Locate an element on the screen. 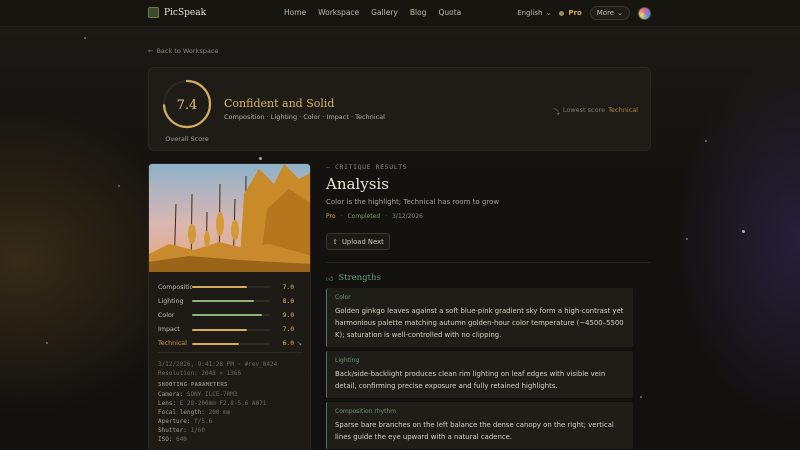 The image size is (800, 450). score-row-value: 9.0 is located at coordinates (288, 315).